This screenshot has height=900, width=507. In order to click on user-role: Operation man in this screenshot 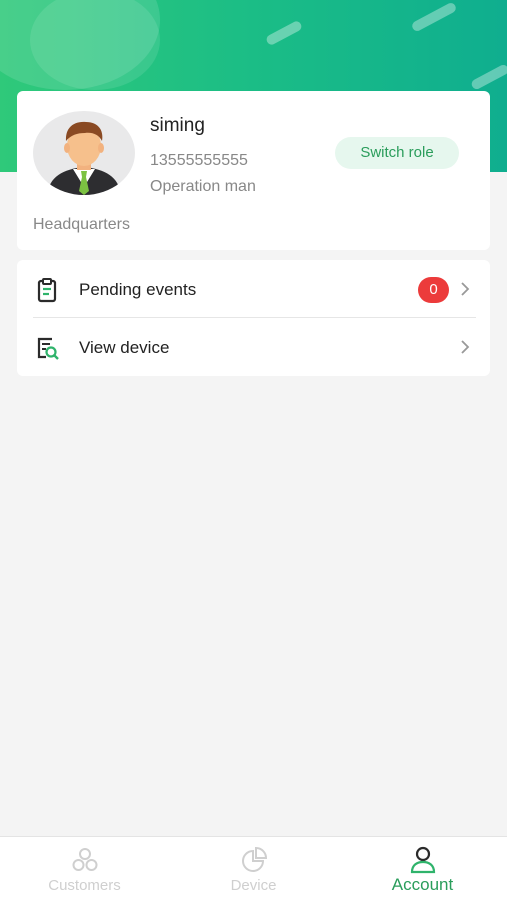, I will do `click(203, 186)`.